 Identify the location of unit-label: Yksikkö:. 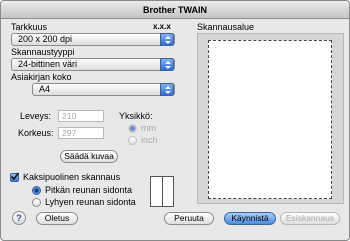
(136, 116).